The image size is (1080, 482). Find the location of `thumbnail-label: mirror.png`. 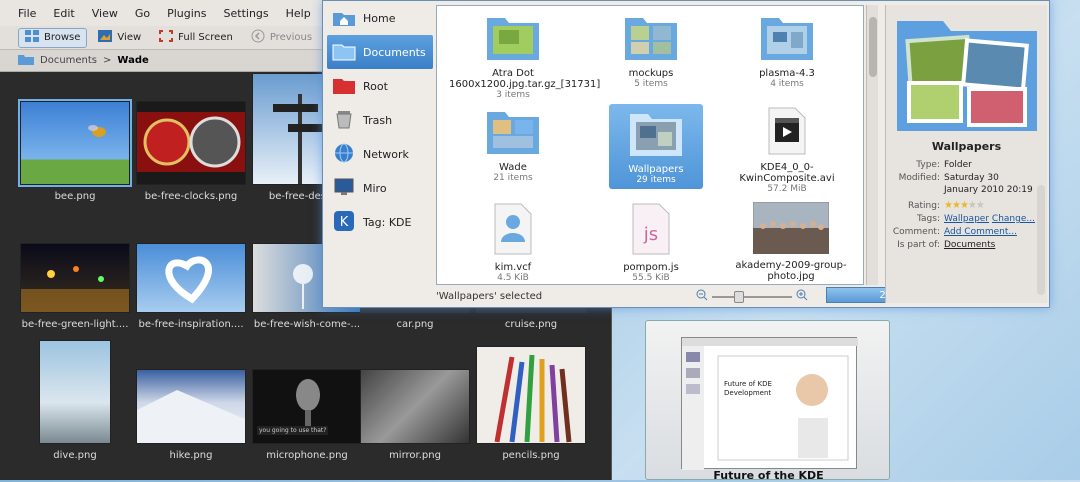

thumbnail-label: mirror.png is located at coordinates (415, 455).